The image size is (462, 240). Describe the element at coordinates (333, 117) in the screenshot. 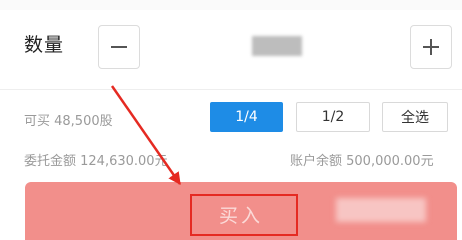

I see `half-position-button: 1/2` at that location.